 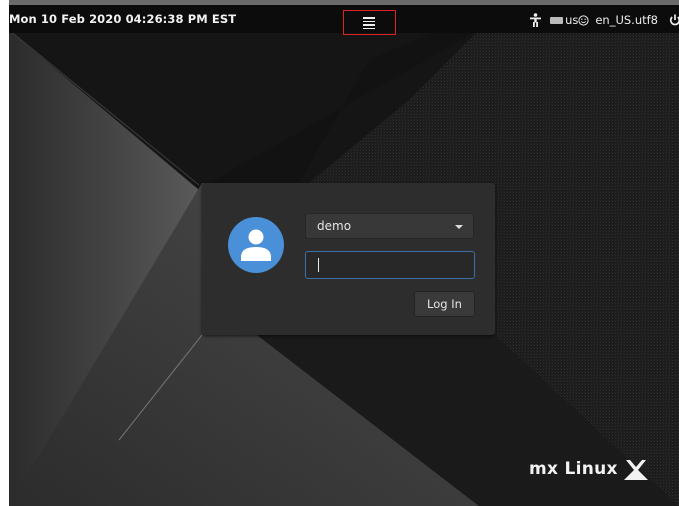 I want to click on hamburger-menu-icon, so click(x=369, y=24).